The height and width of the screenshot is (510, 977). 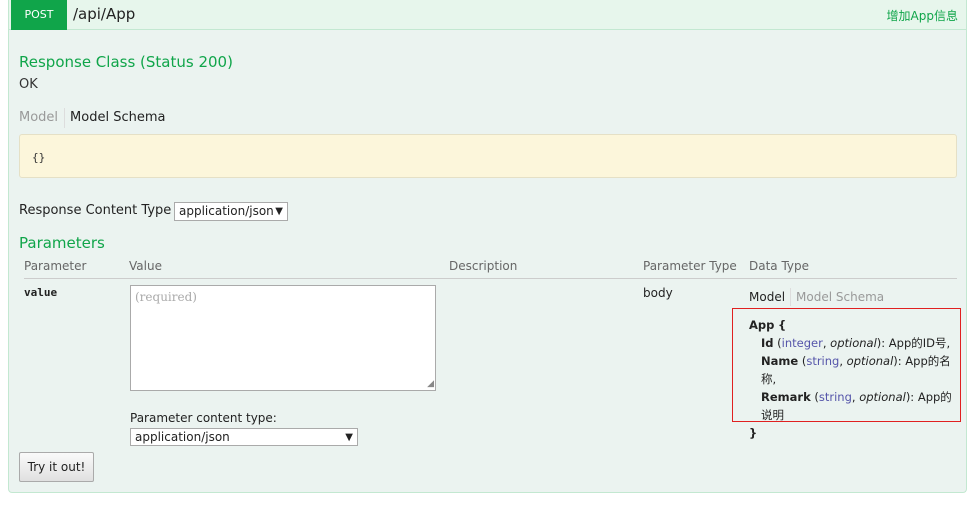 I want to click on column-header-parameter: Parameter, so click(x=55, y=266).